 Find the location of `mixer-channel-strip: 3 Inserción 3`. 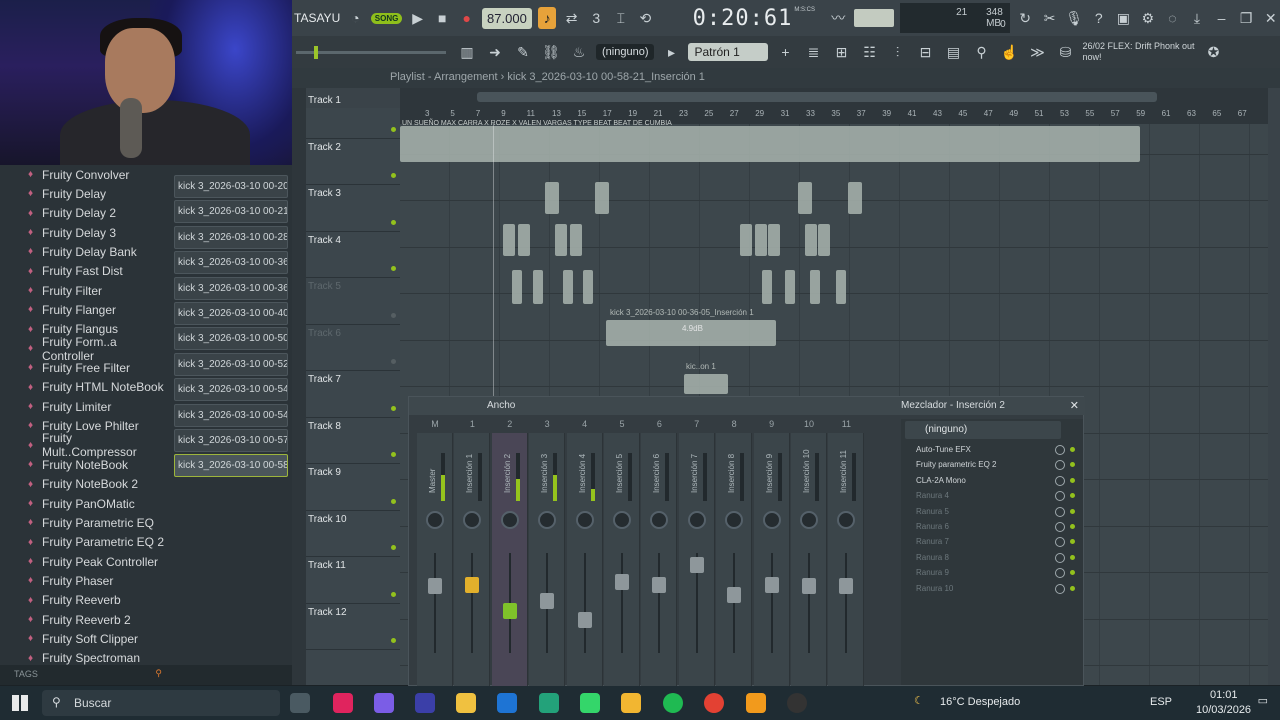

mixer-channel-strip: 3 Inserción 3 is located at coordinates (547, 553).